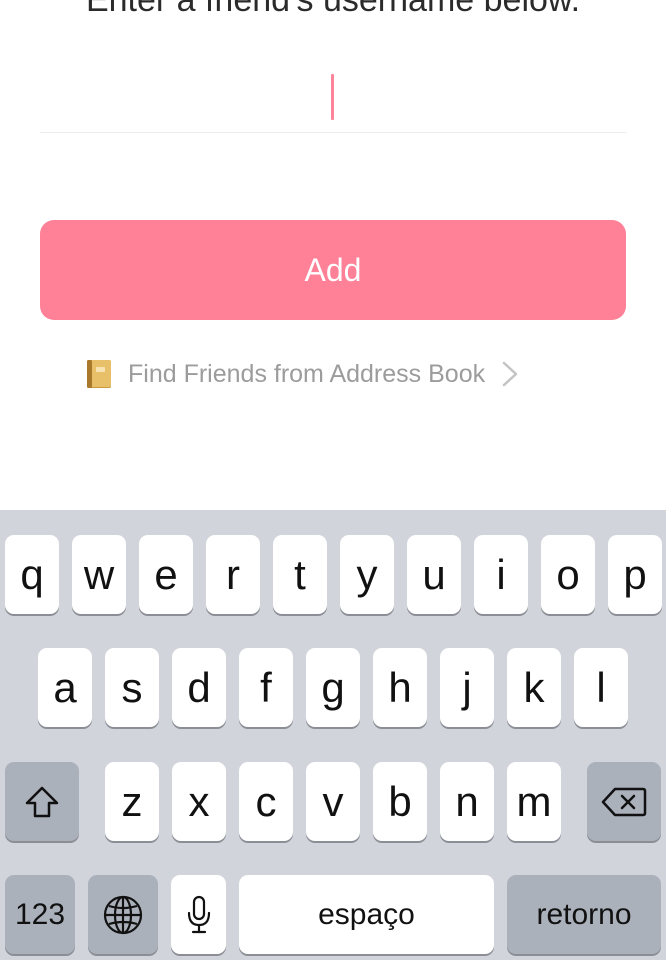 The height and width of the screenshot is (960, 666). Describe the element at coordinates (534, 687) in the screenshot. I see `key-k: k` at that location.